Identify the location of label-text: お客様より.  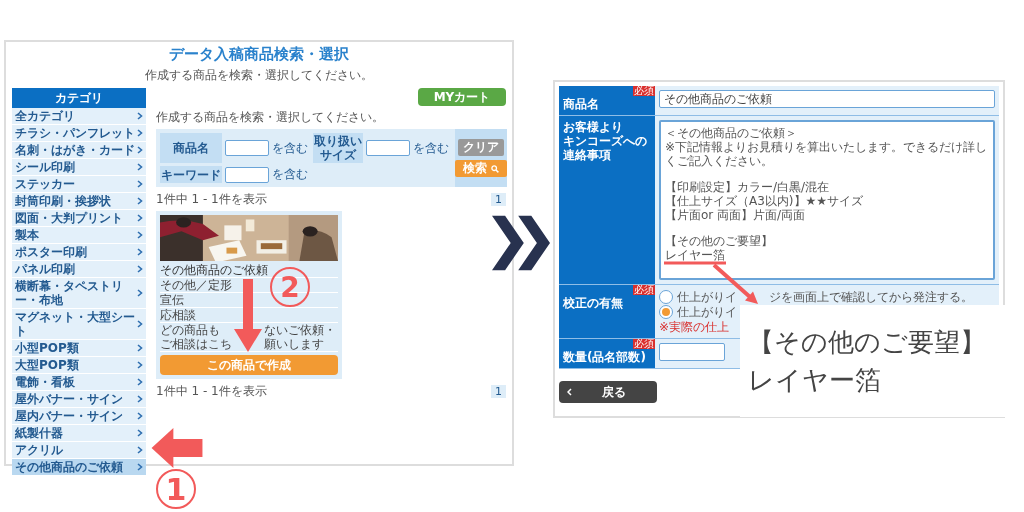
(593, 127).